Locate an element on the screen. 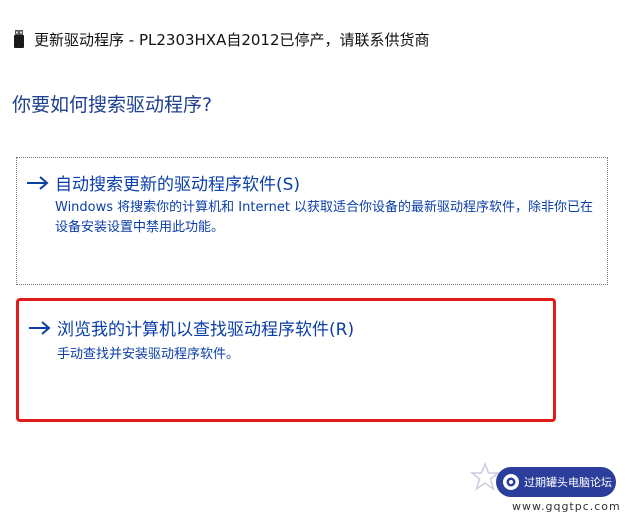  usb-device-icon is located at coordinates (19, 39).